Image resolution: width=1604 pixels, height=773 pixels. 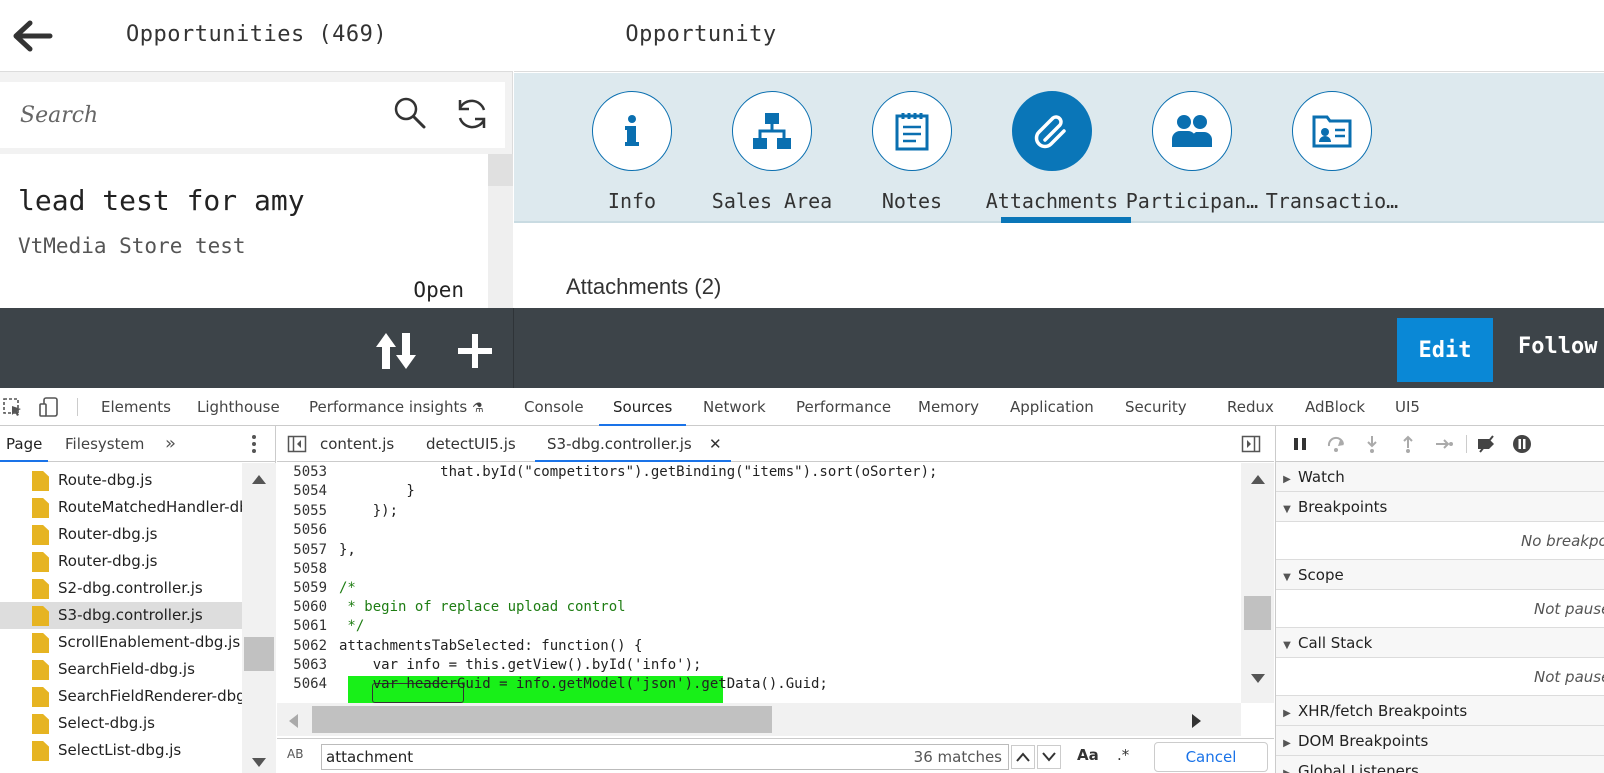 What do you see at coordinates (121, 723) in the screenshot?
I see `file-tree-item: Select-dbg.js` at bounding box center [121, 723].